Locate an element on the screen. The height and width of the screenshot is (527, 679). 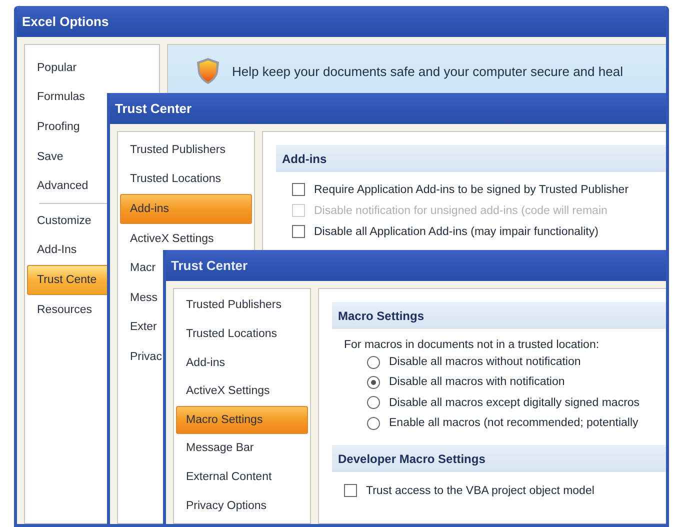
radio-label: Disable all macros without notification is located at coordinates (485, 362).